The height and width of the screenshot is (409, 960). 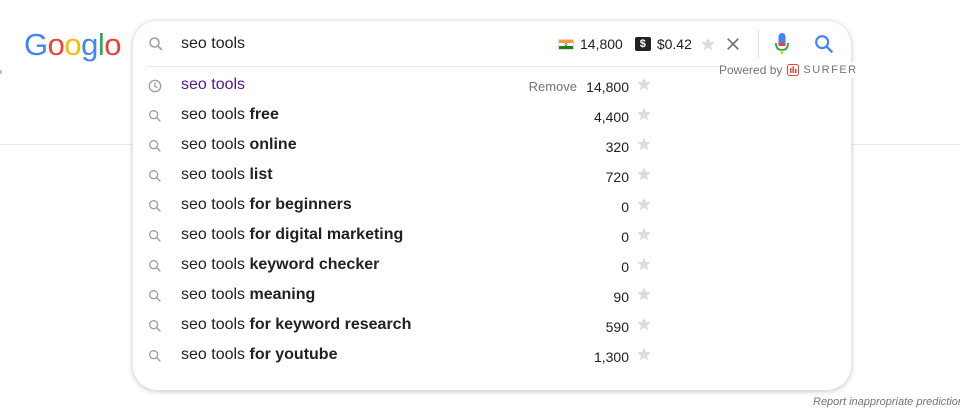 I want to click on suggestion-item: seo tools for beginners 0, so click(x=492, y=205).